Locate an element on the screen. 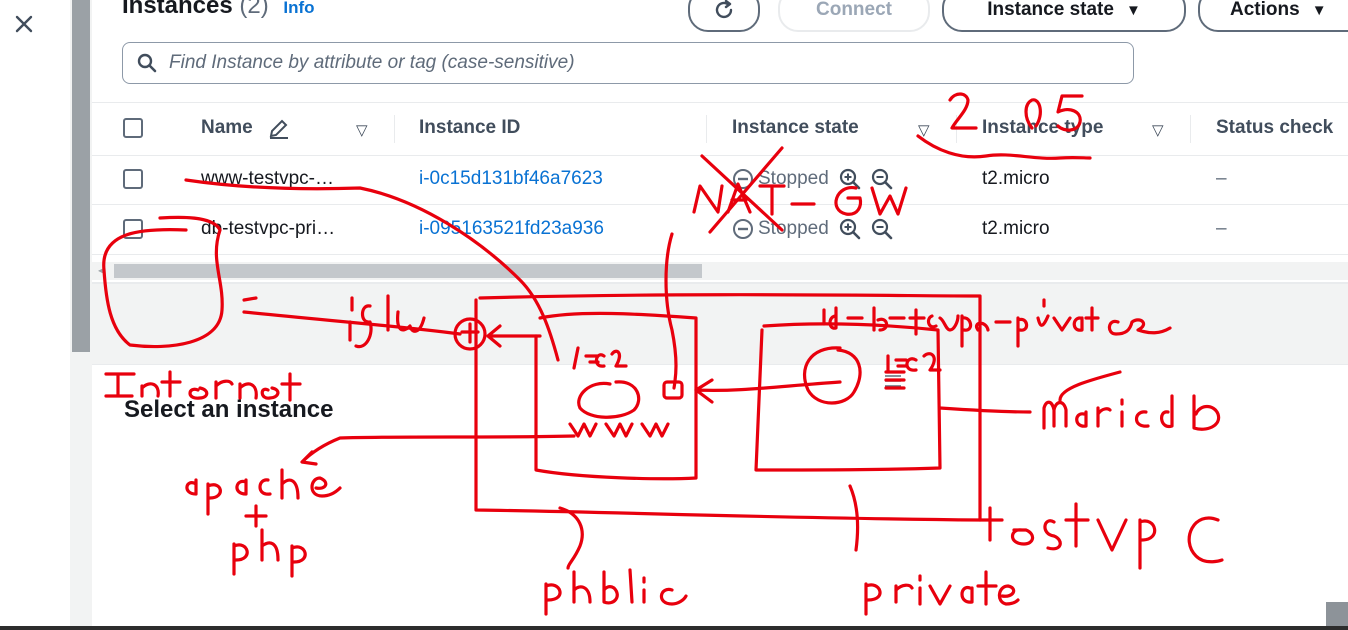 The height and width of the screenshot is (630, 1348). window-bottom-edge is located at coordinates (674, 628).